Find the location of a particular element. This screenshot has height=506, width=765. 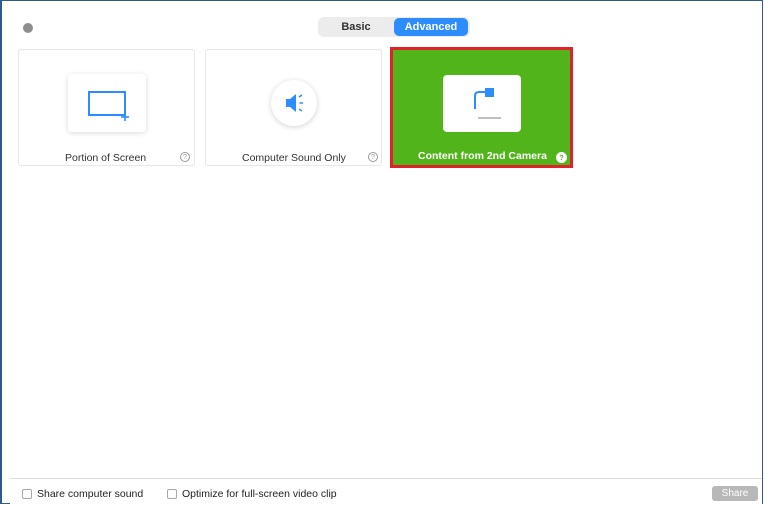

option-computer-sound-only: Computer Sound Only ? is located at coordinates (293, 107).